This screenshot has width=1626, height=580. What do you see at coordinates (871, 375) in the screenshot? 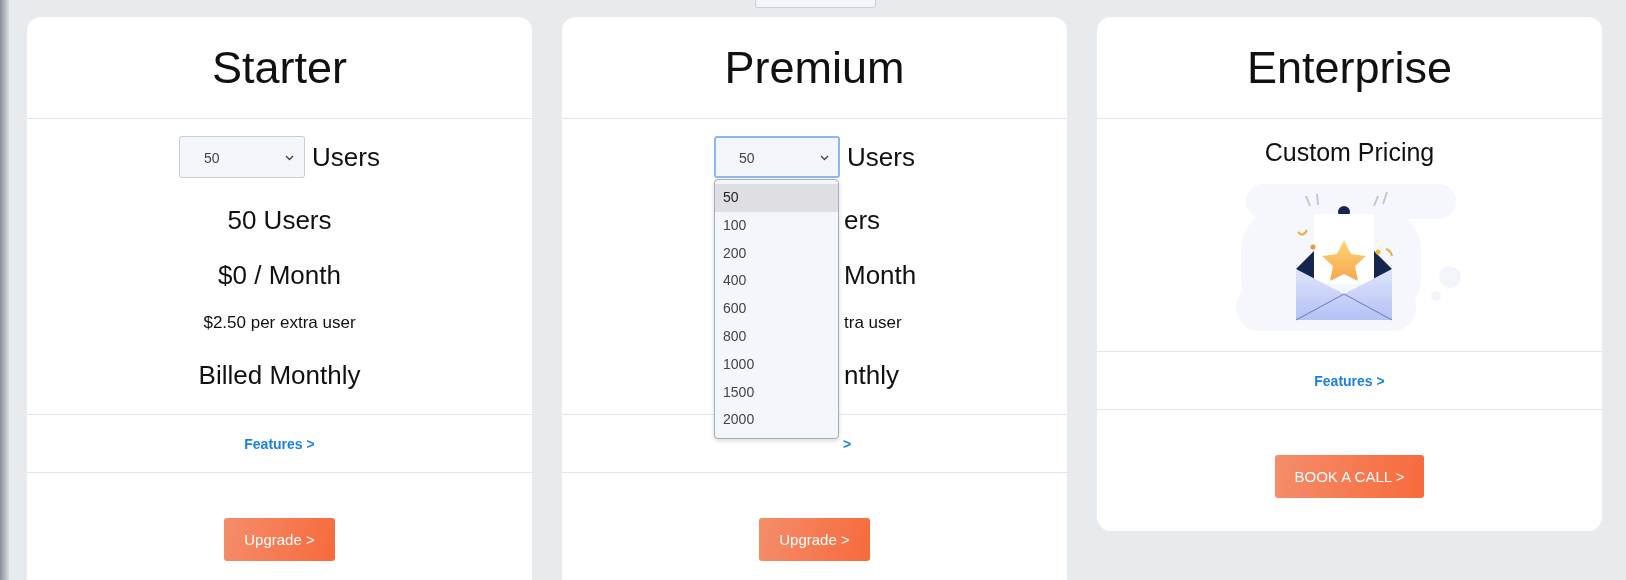
I see `billing-period: nthly` at bounding box center [871, 375].